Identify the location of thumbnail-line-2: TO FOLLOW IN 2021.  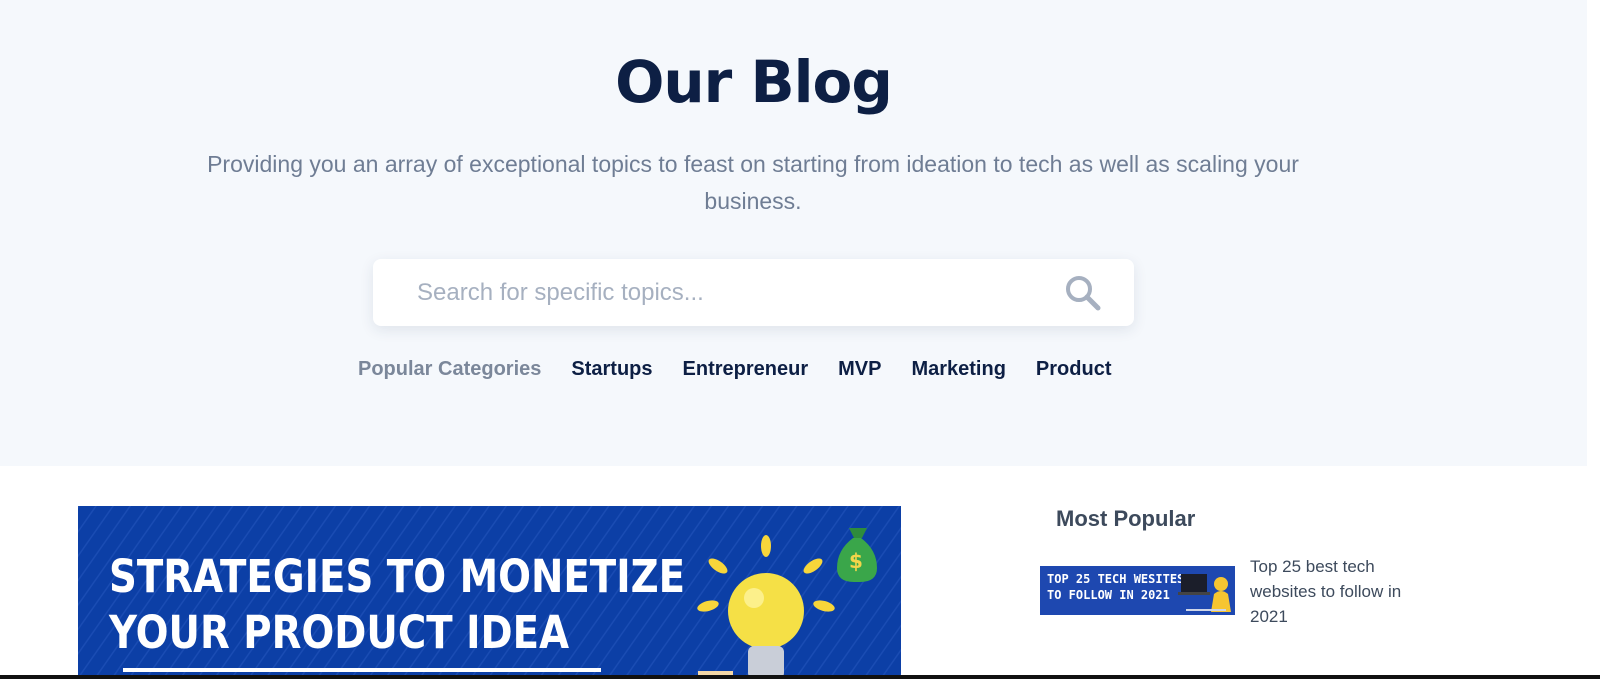
(1108, 595).